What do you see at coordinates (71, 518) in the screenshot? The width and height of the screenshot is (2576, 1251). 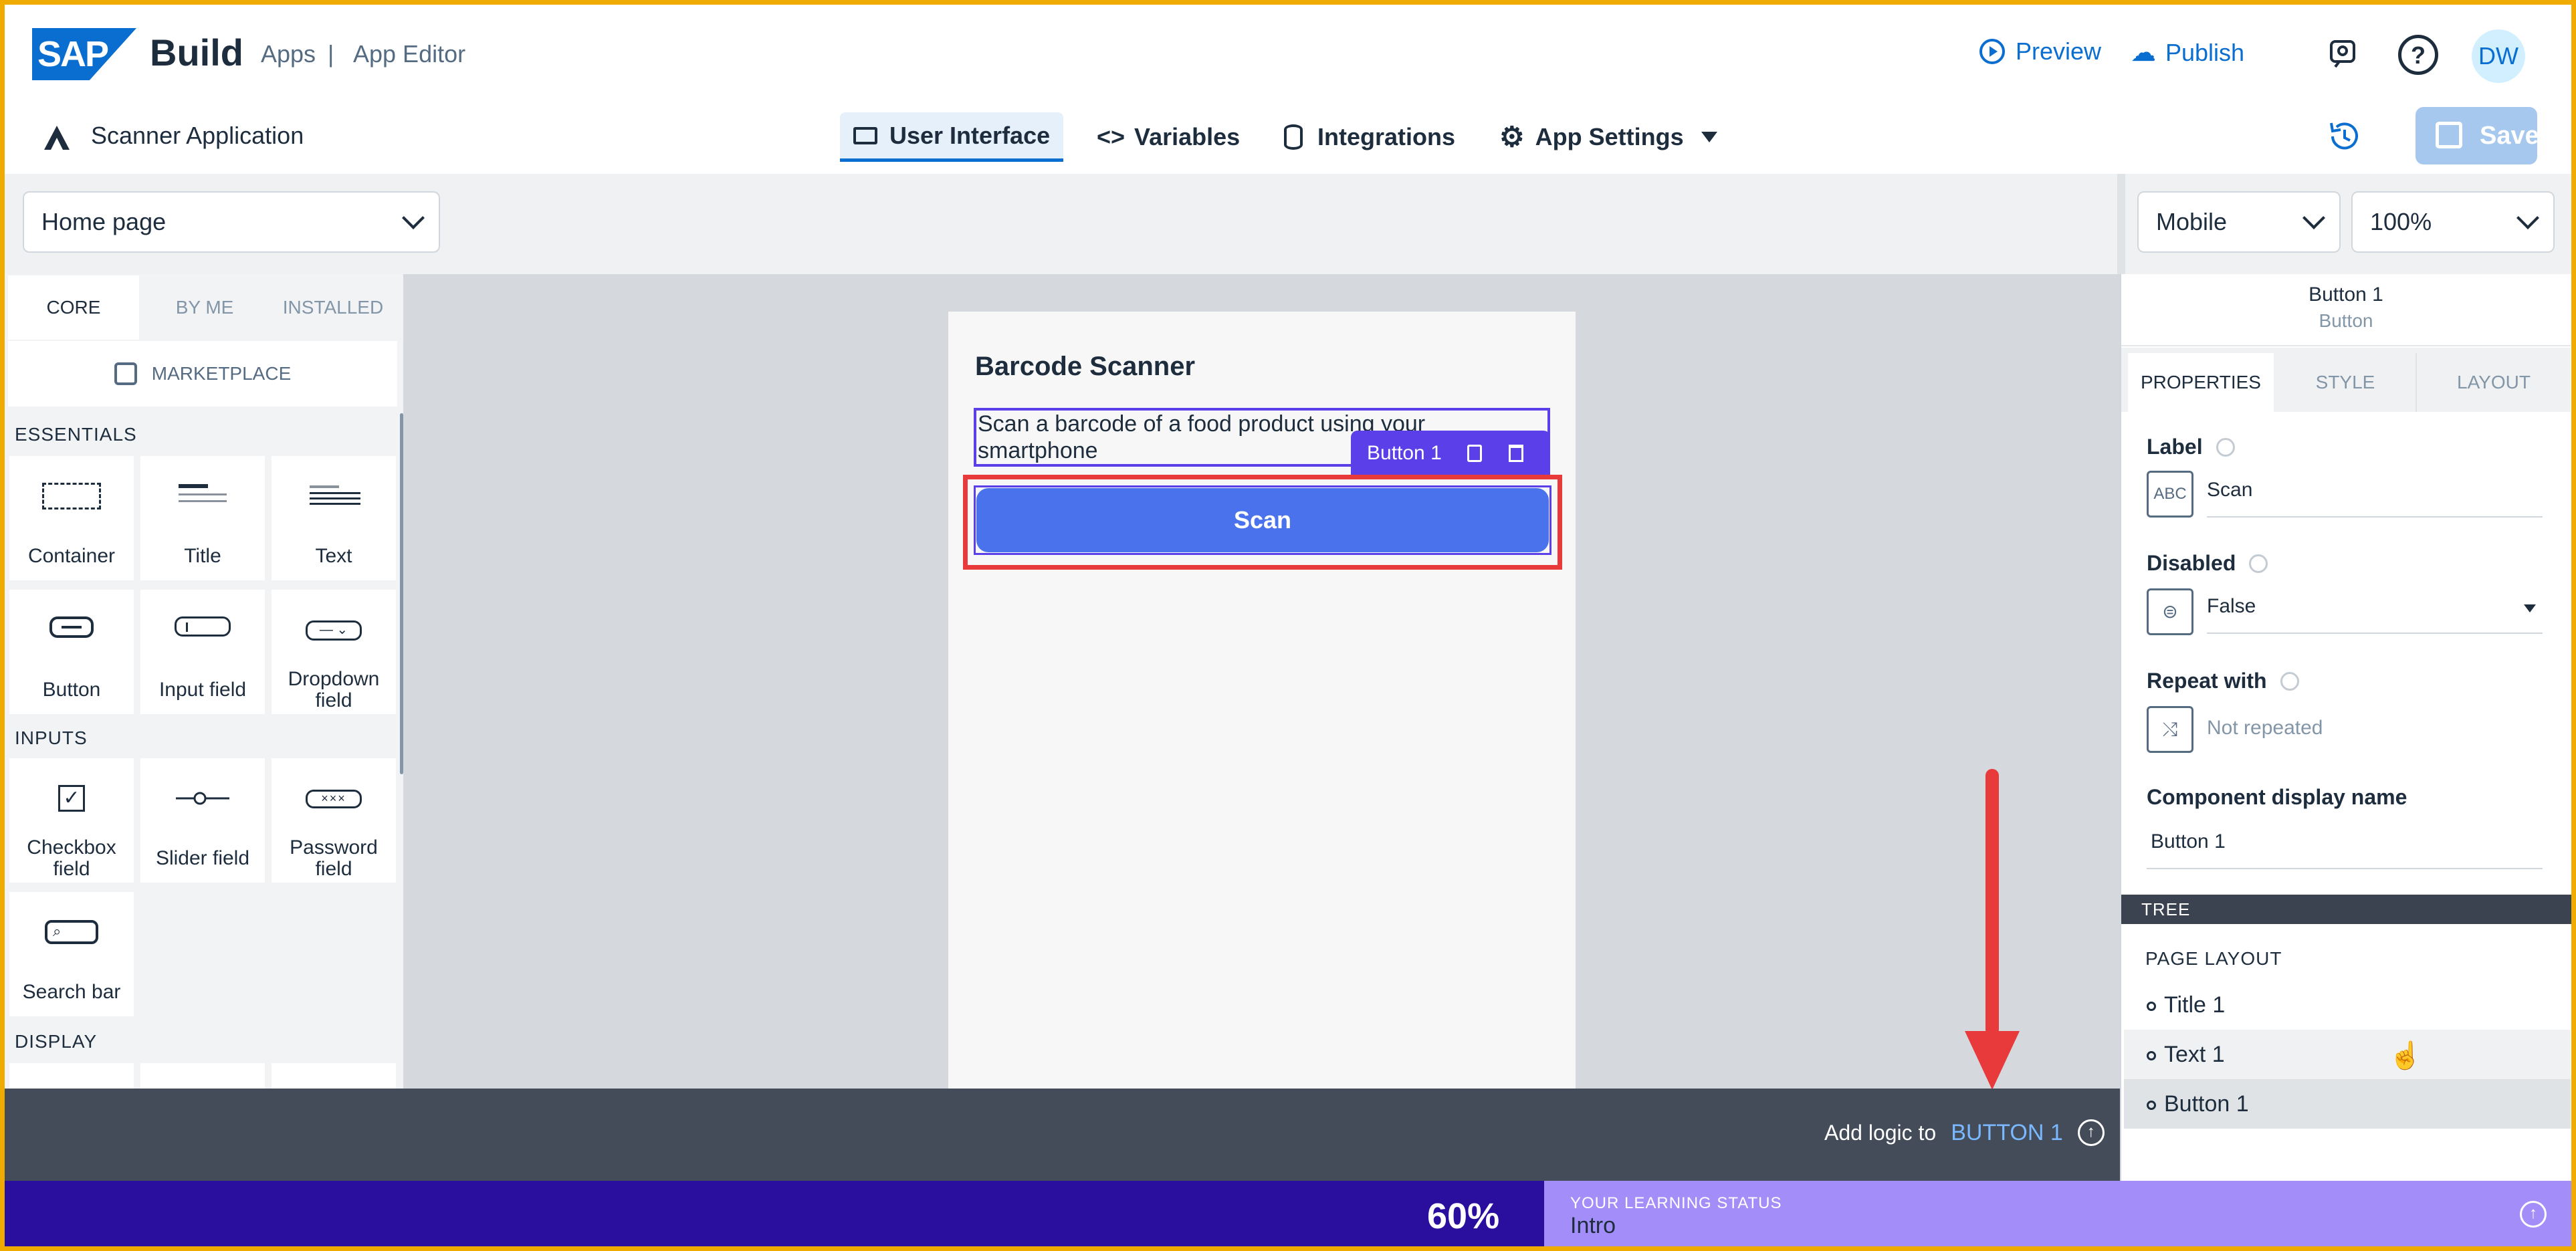 I see `component-container: Container` at bounding box center [71, 518].